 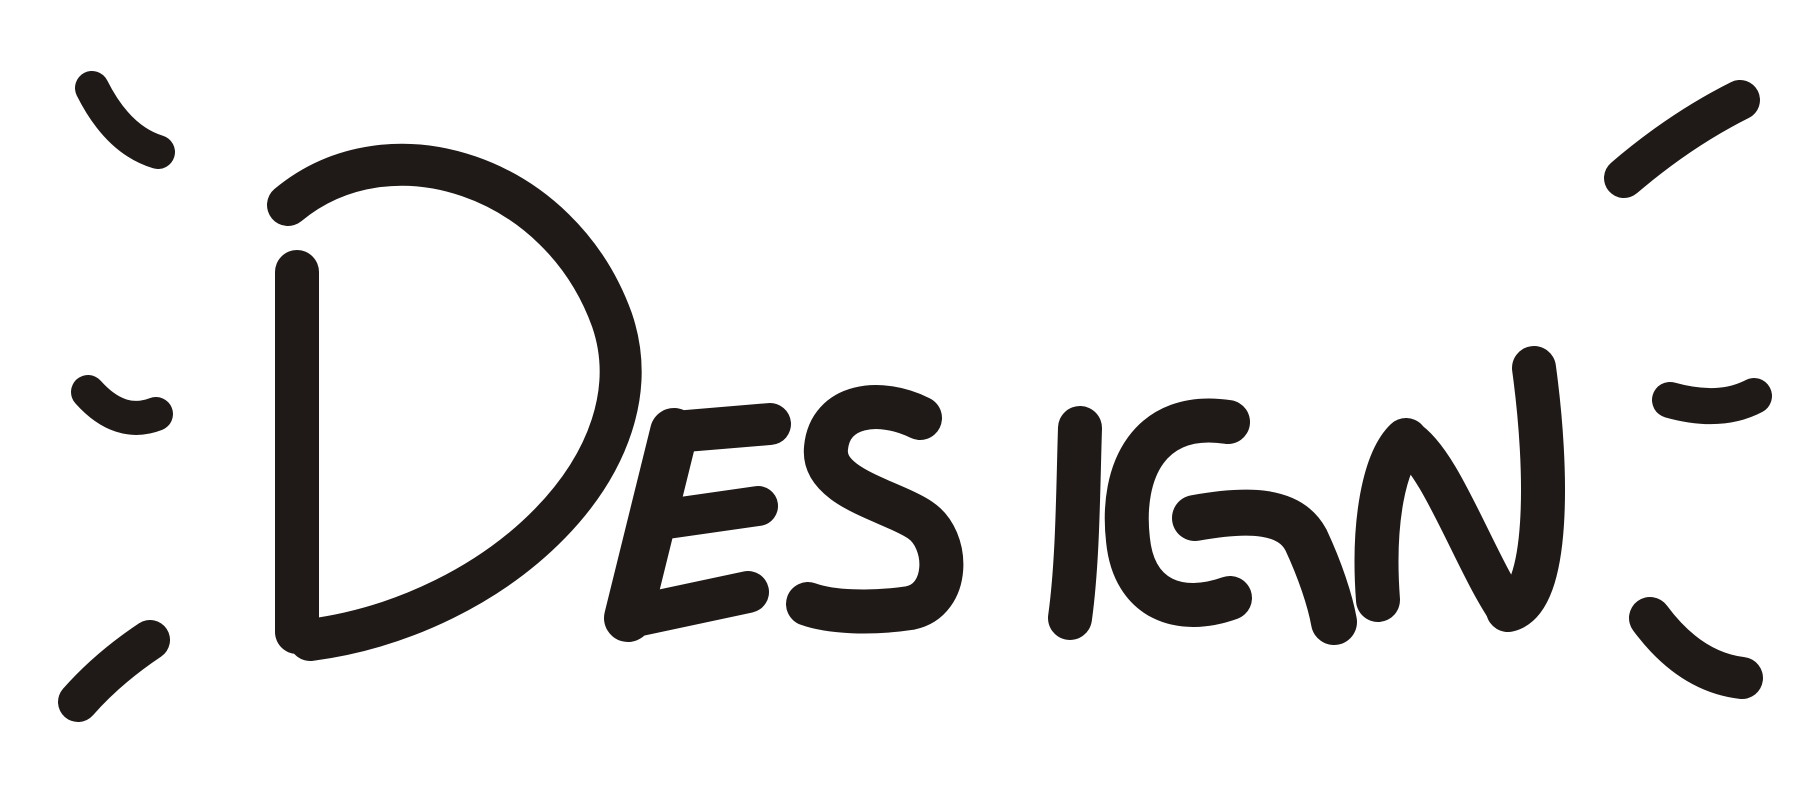 What do you see at coordinates (454, 402) in the screenshot?
I see `letter-d` at bounding box center [454, 402].